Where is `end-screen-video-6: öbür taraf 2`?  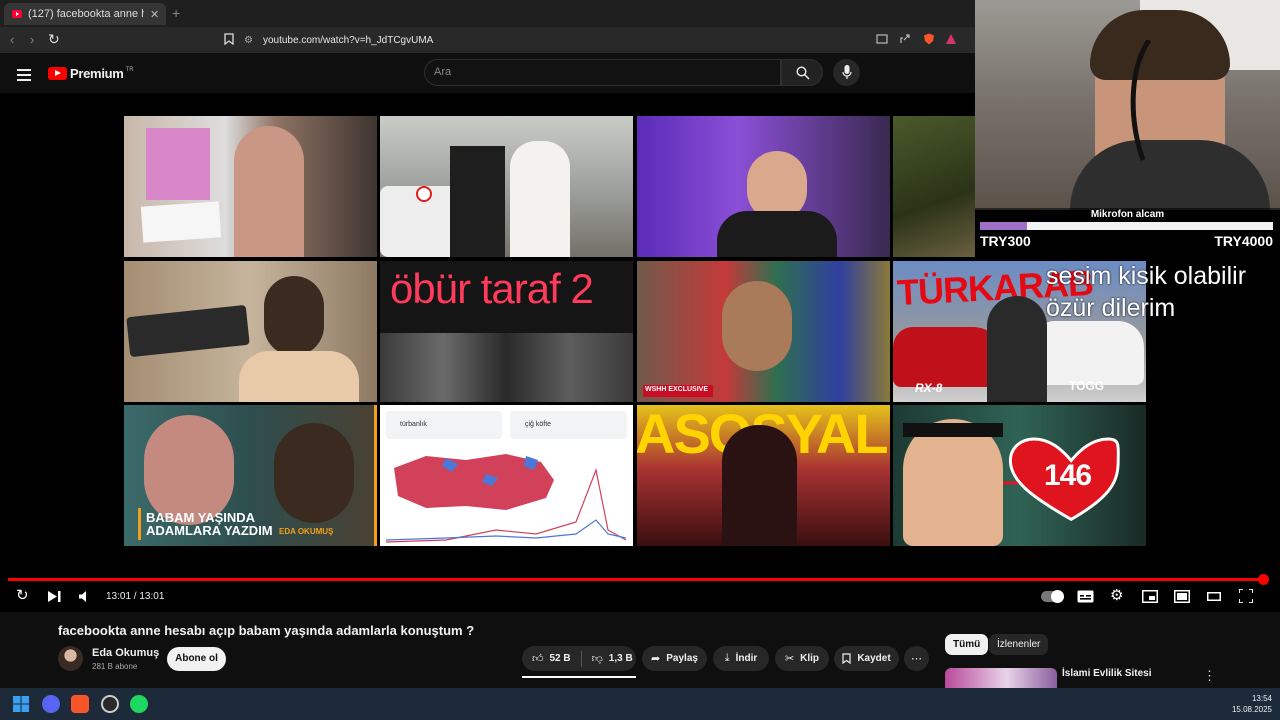 end-screen-video-6: öbür taraf 2 is located at coordinates (506, 331).